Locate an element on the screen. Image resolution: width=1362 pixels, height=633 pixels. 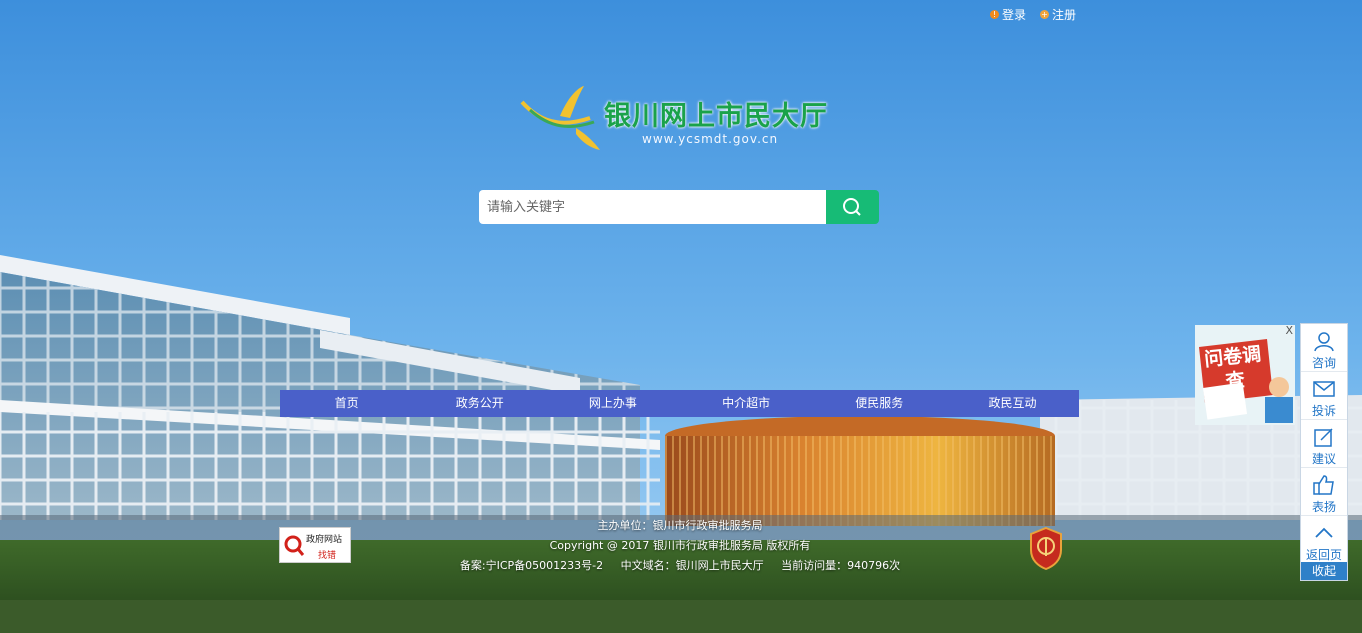
right-service-sidebar: 咨询 投诉 建议 表扬 返回页 收起 is located at coordinates (1324, 452).